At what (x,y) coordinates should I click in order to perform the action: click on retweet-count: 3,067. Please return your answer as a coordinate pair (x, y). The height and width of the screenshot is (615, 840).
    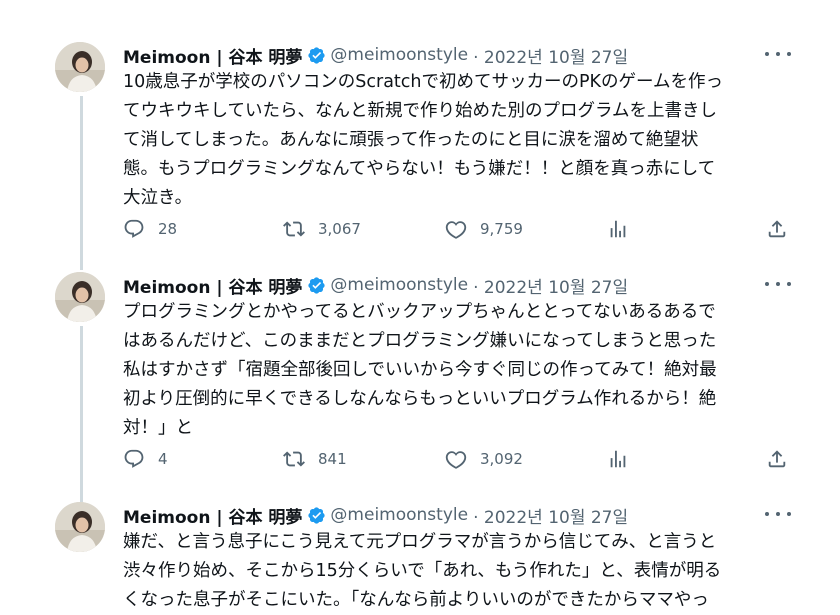
    Looking at the image, I should click on (339, 229).